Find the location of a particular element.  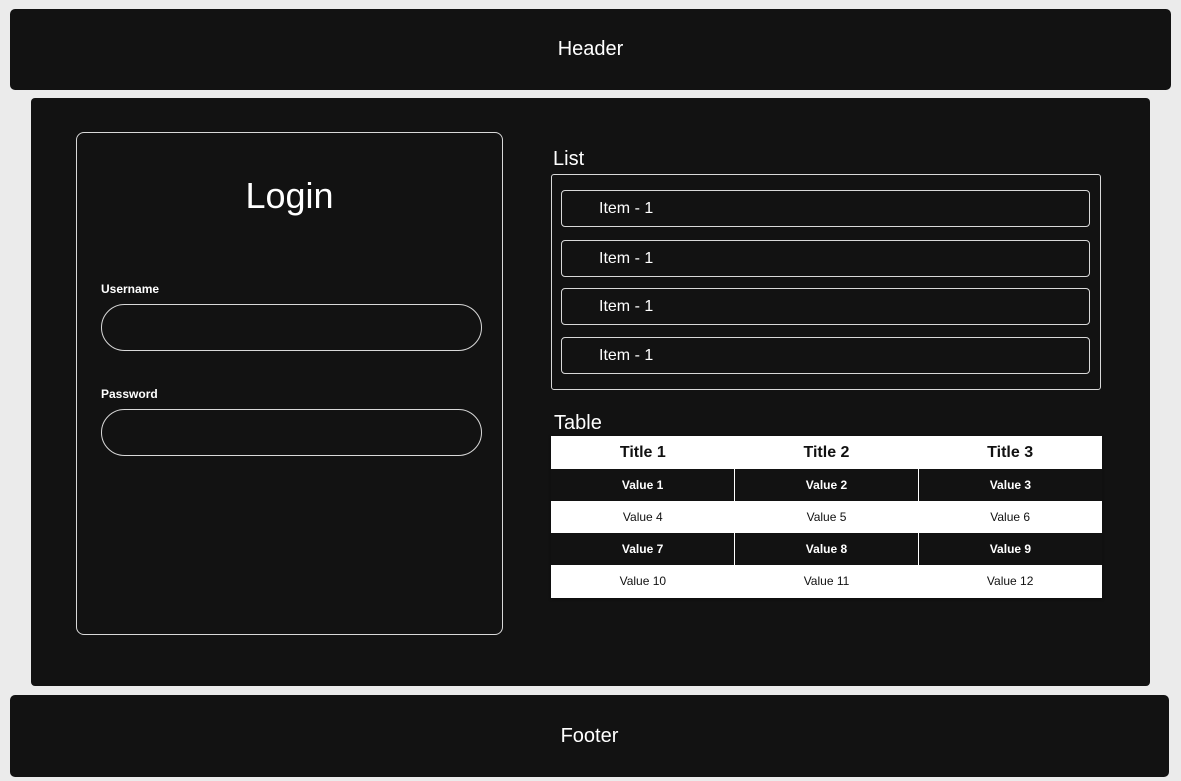

username-label: Username is located at coordinates (130, 289).